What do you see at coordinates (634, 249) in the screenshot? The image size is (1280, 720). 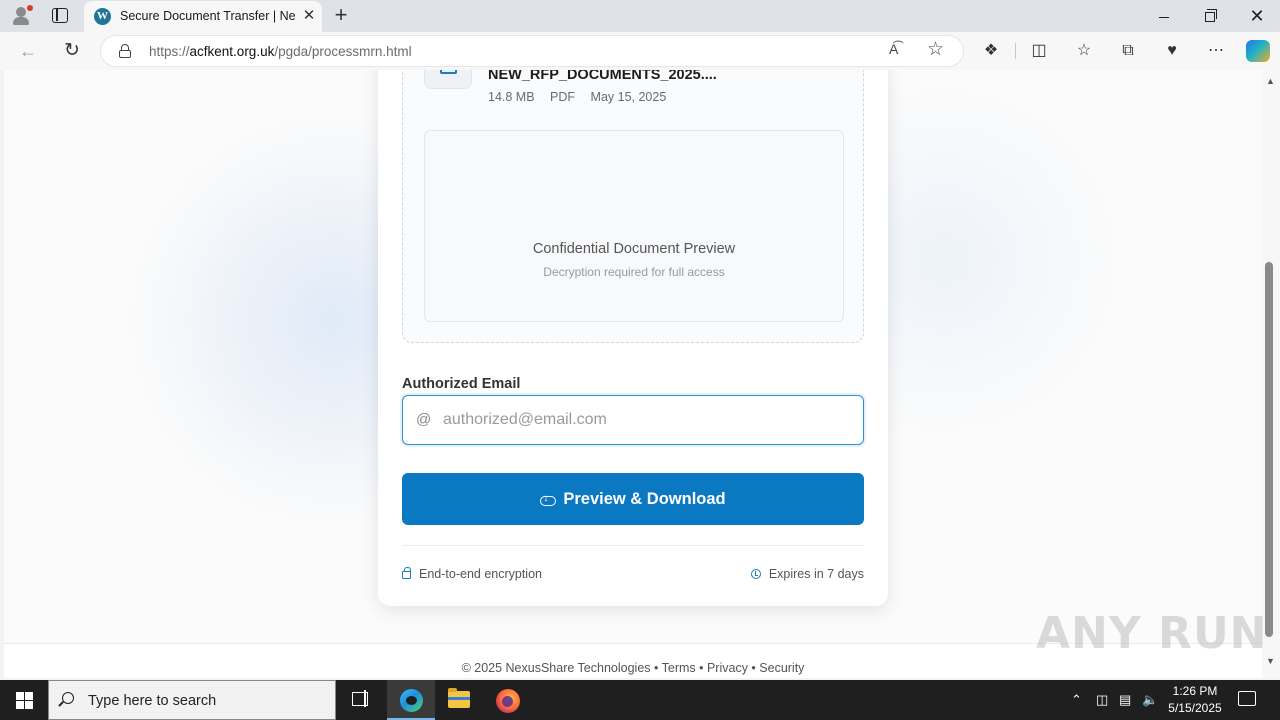 I see `preview-title: Confidential Document Preview` at bounding box center [634, 249].